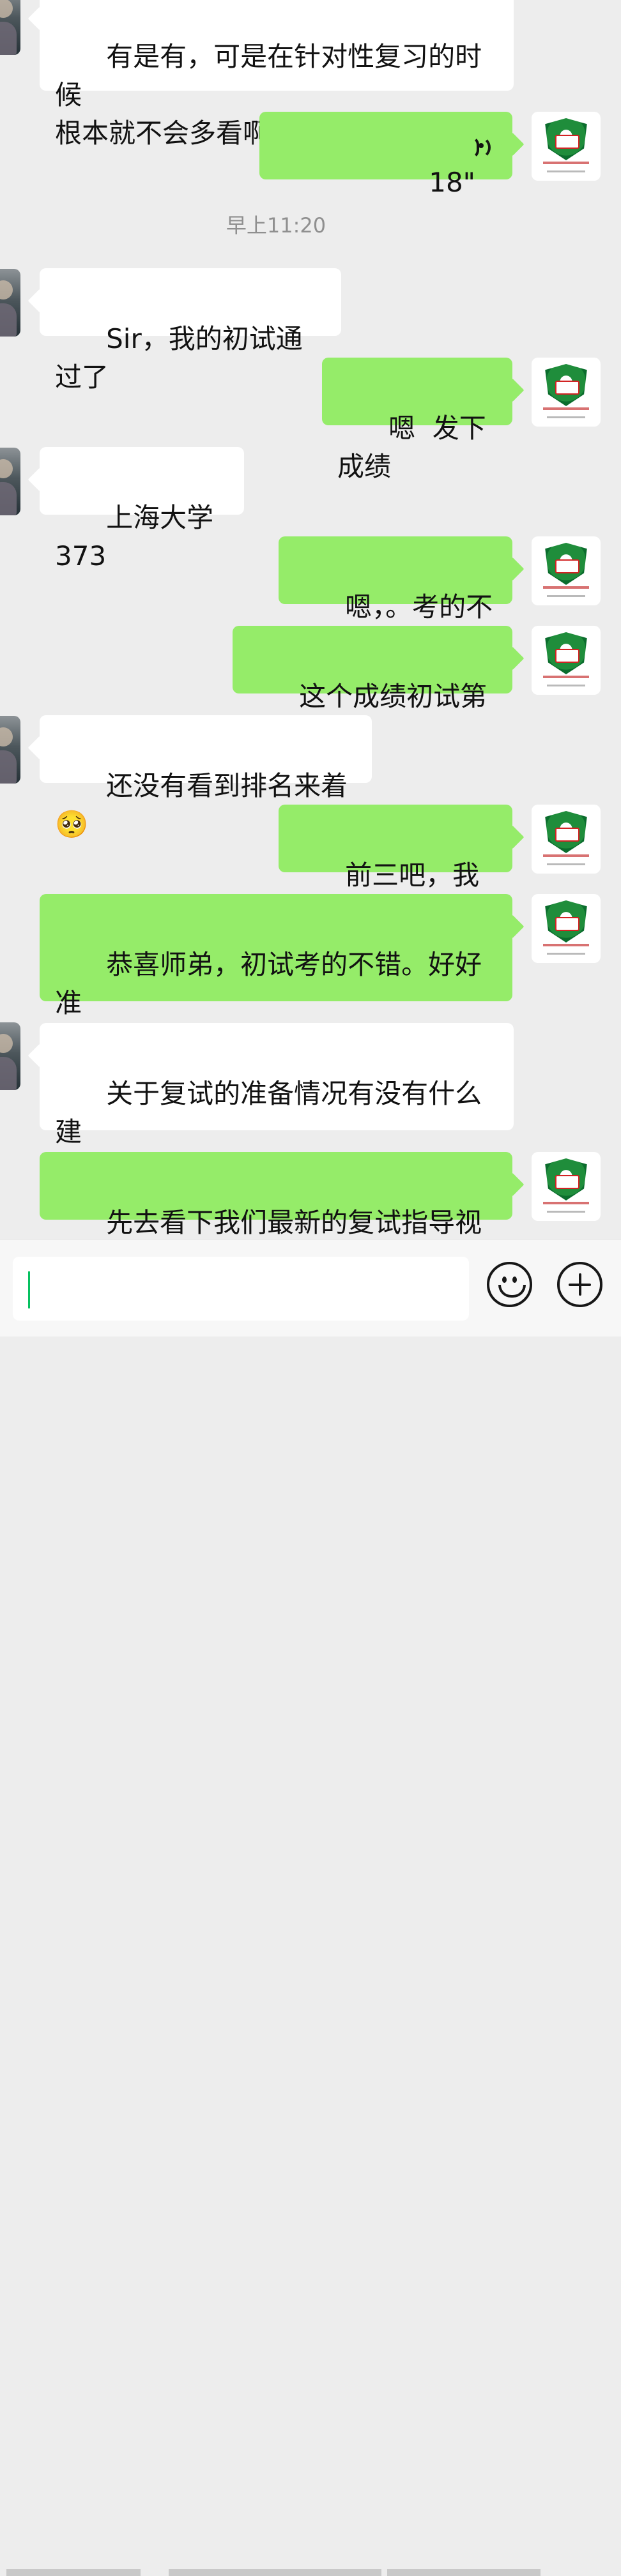 This screenshot has width=621, height=2576. I want to click on incoming-message-bubble: 有是有，可是在针对性复习的时候 根本就不会多看啊😂, so click(277, 75).